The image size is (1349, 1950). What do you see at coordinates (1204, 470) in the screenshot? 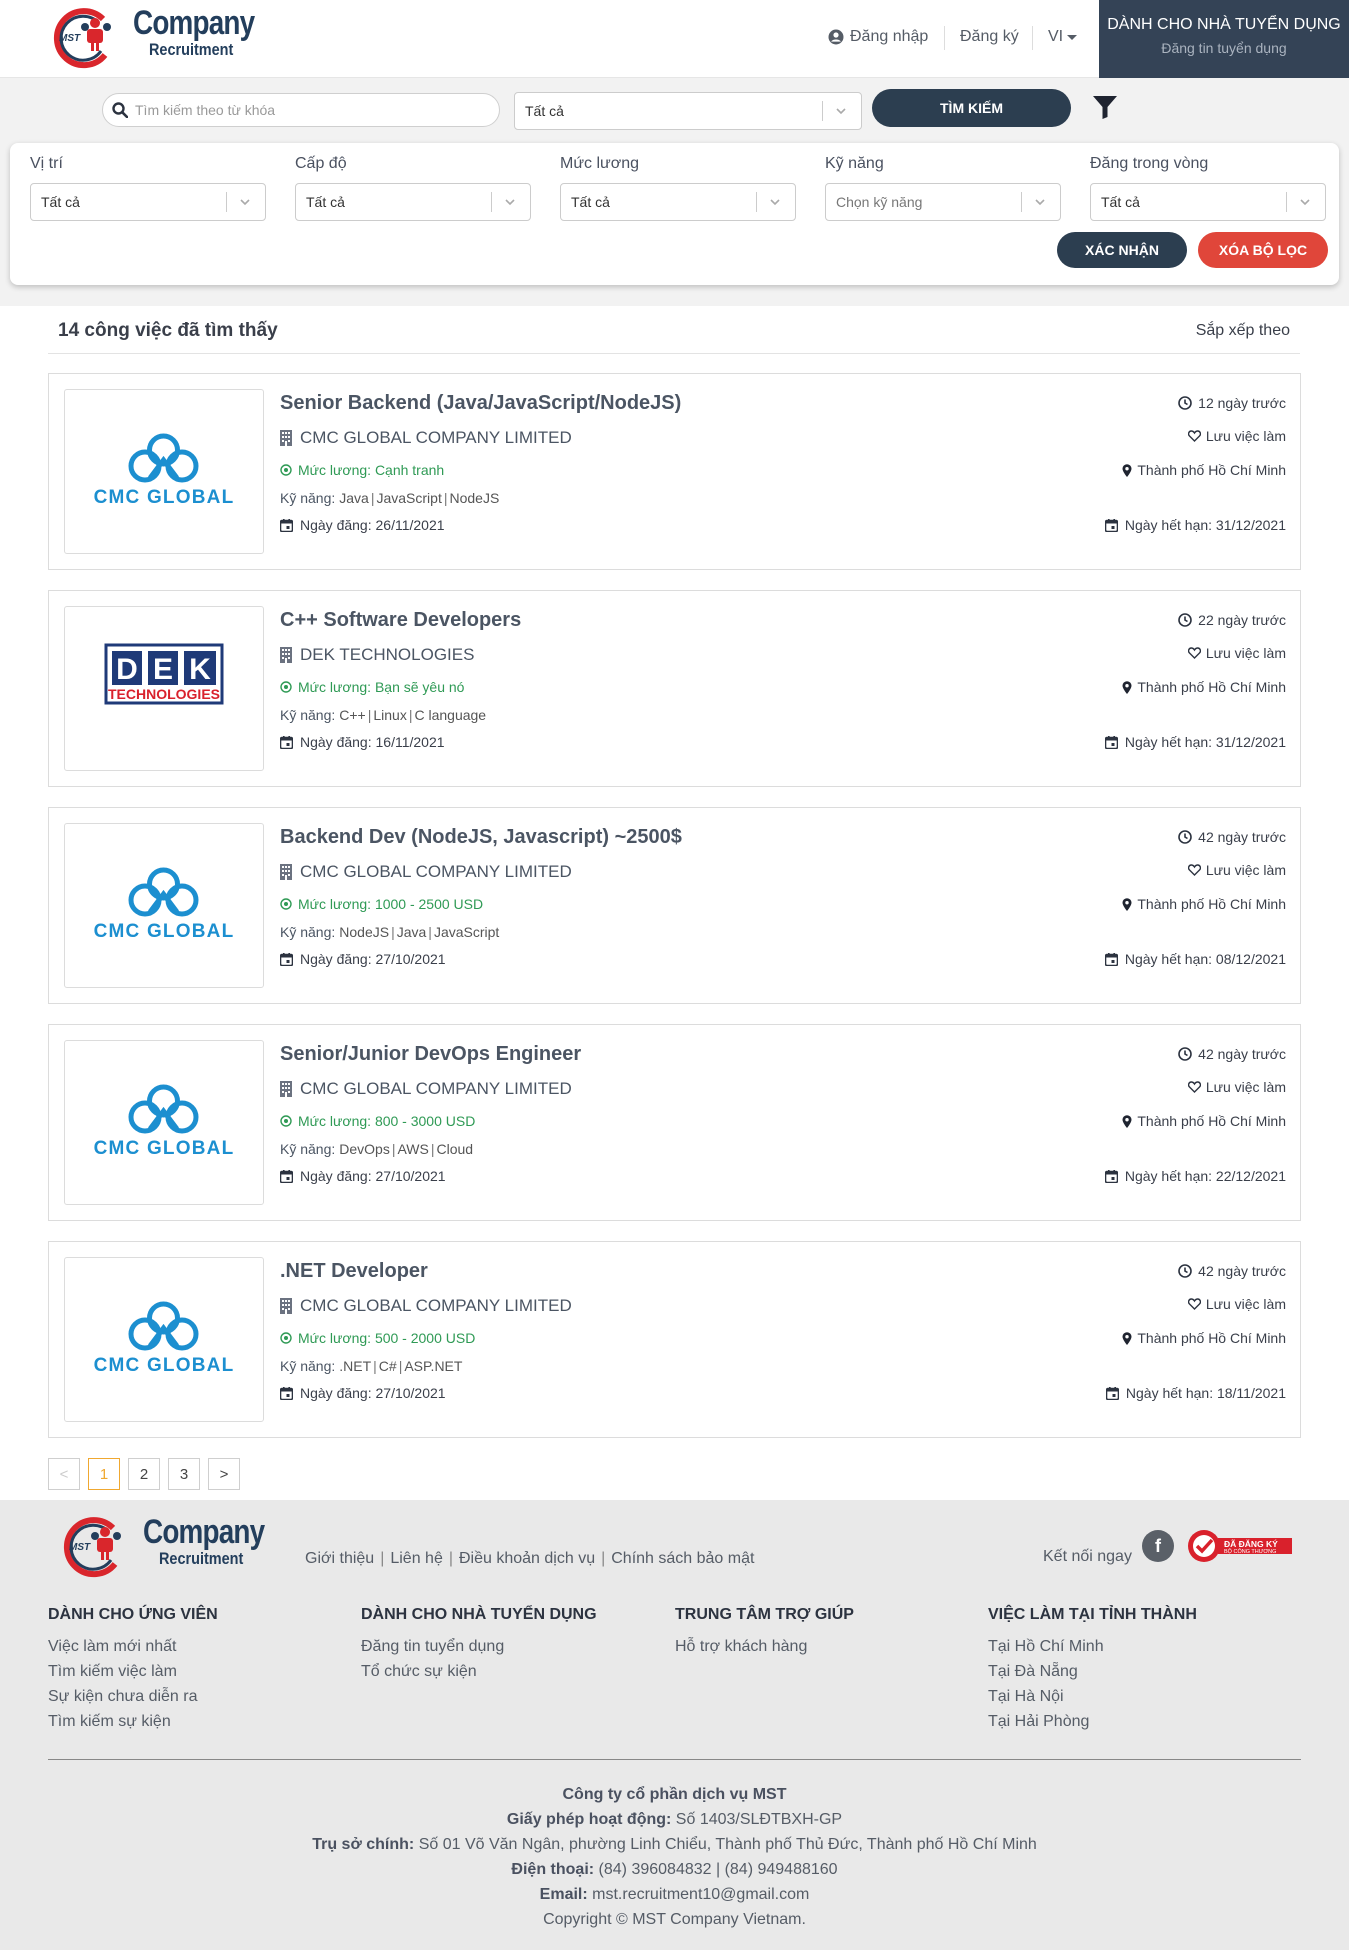
I see `job-location: Thành phố Hồ Chí Minh` at bounding box center [1204, 470].